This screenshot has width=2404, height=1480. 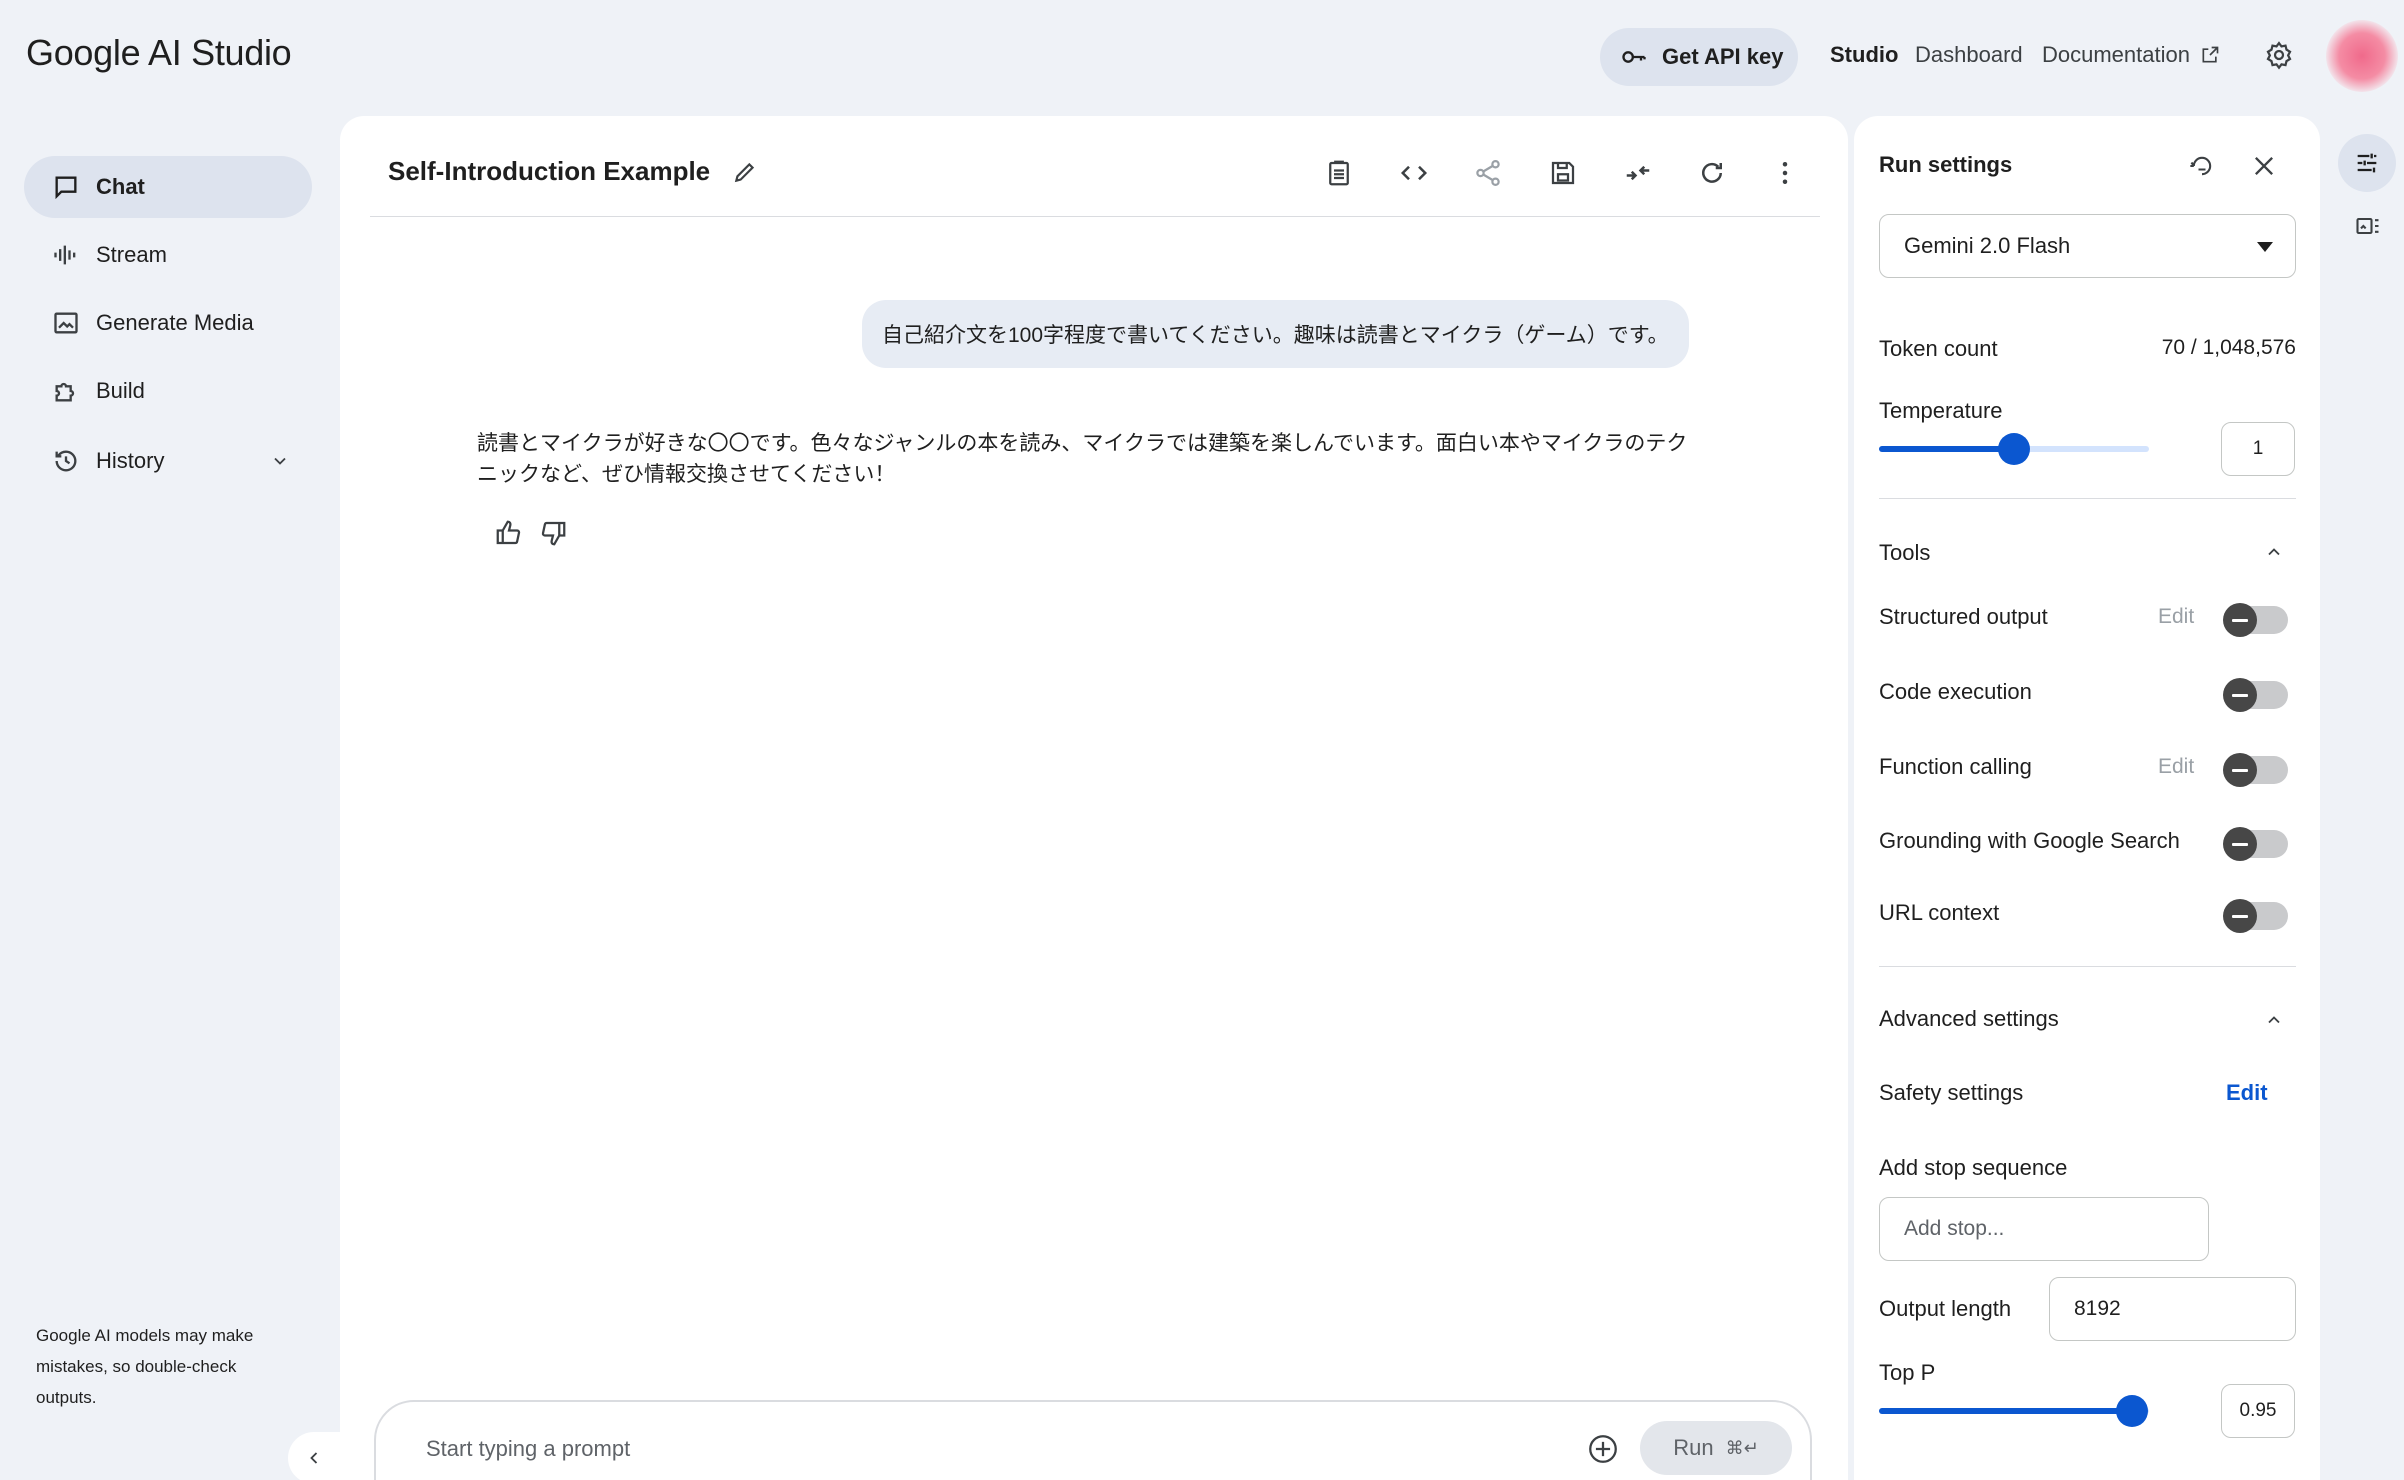 I want to click on sidebar-item-label: Chat, so click(x=120, y=186).